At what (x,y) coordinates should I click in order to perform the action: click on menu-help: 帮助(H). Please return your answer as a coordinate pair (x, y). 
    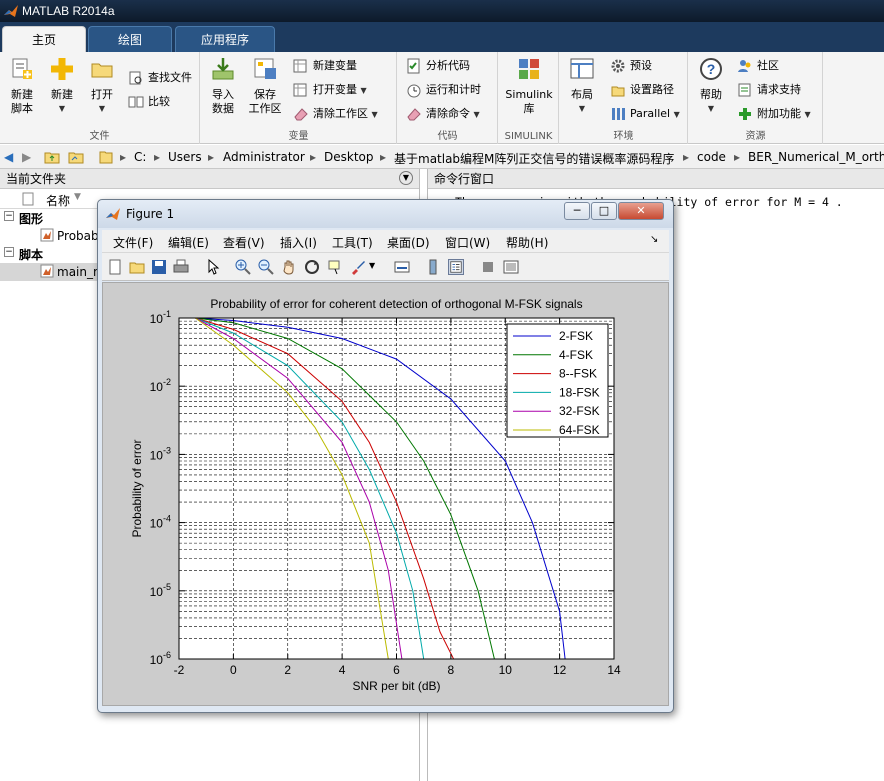
    Looking at the image, I should click on (527, 242).